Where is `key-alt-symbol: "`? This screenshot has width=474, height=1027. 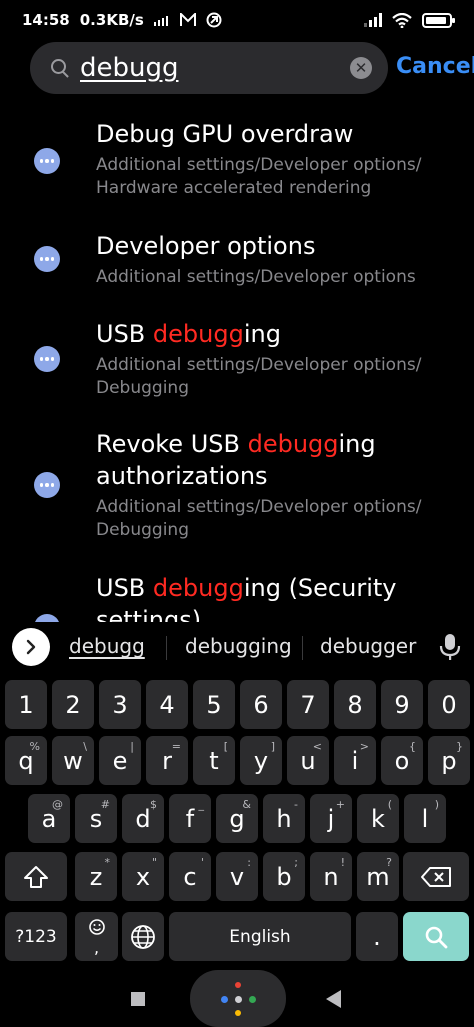
key-alt-symbol: " is located at coordinates (154, 862).